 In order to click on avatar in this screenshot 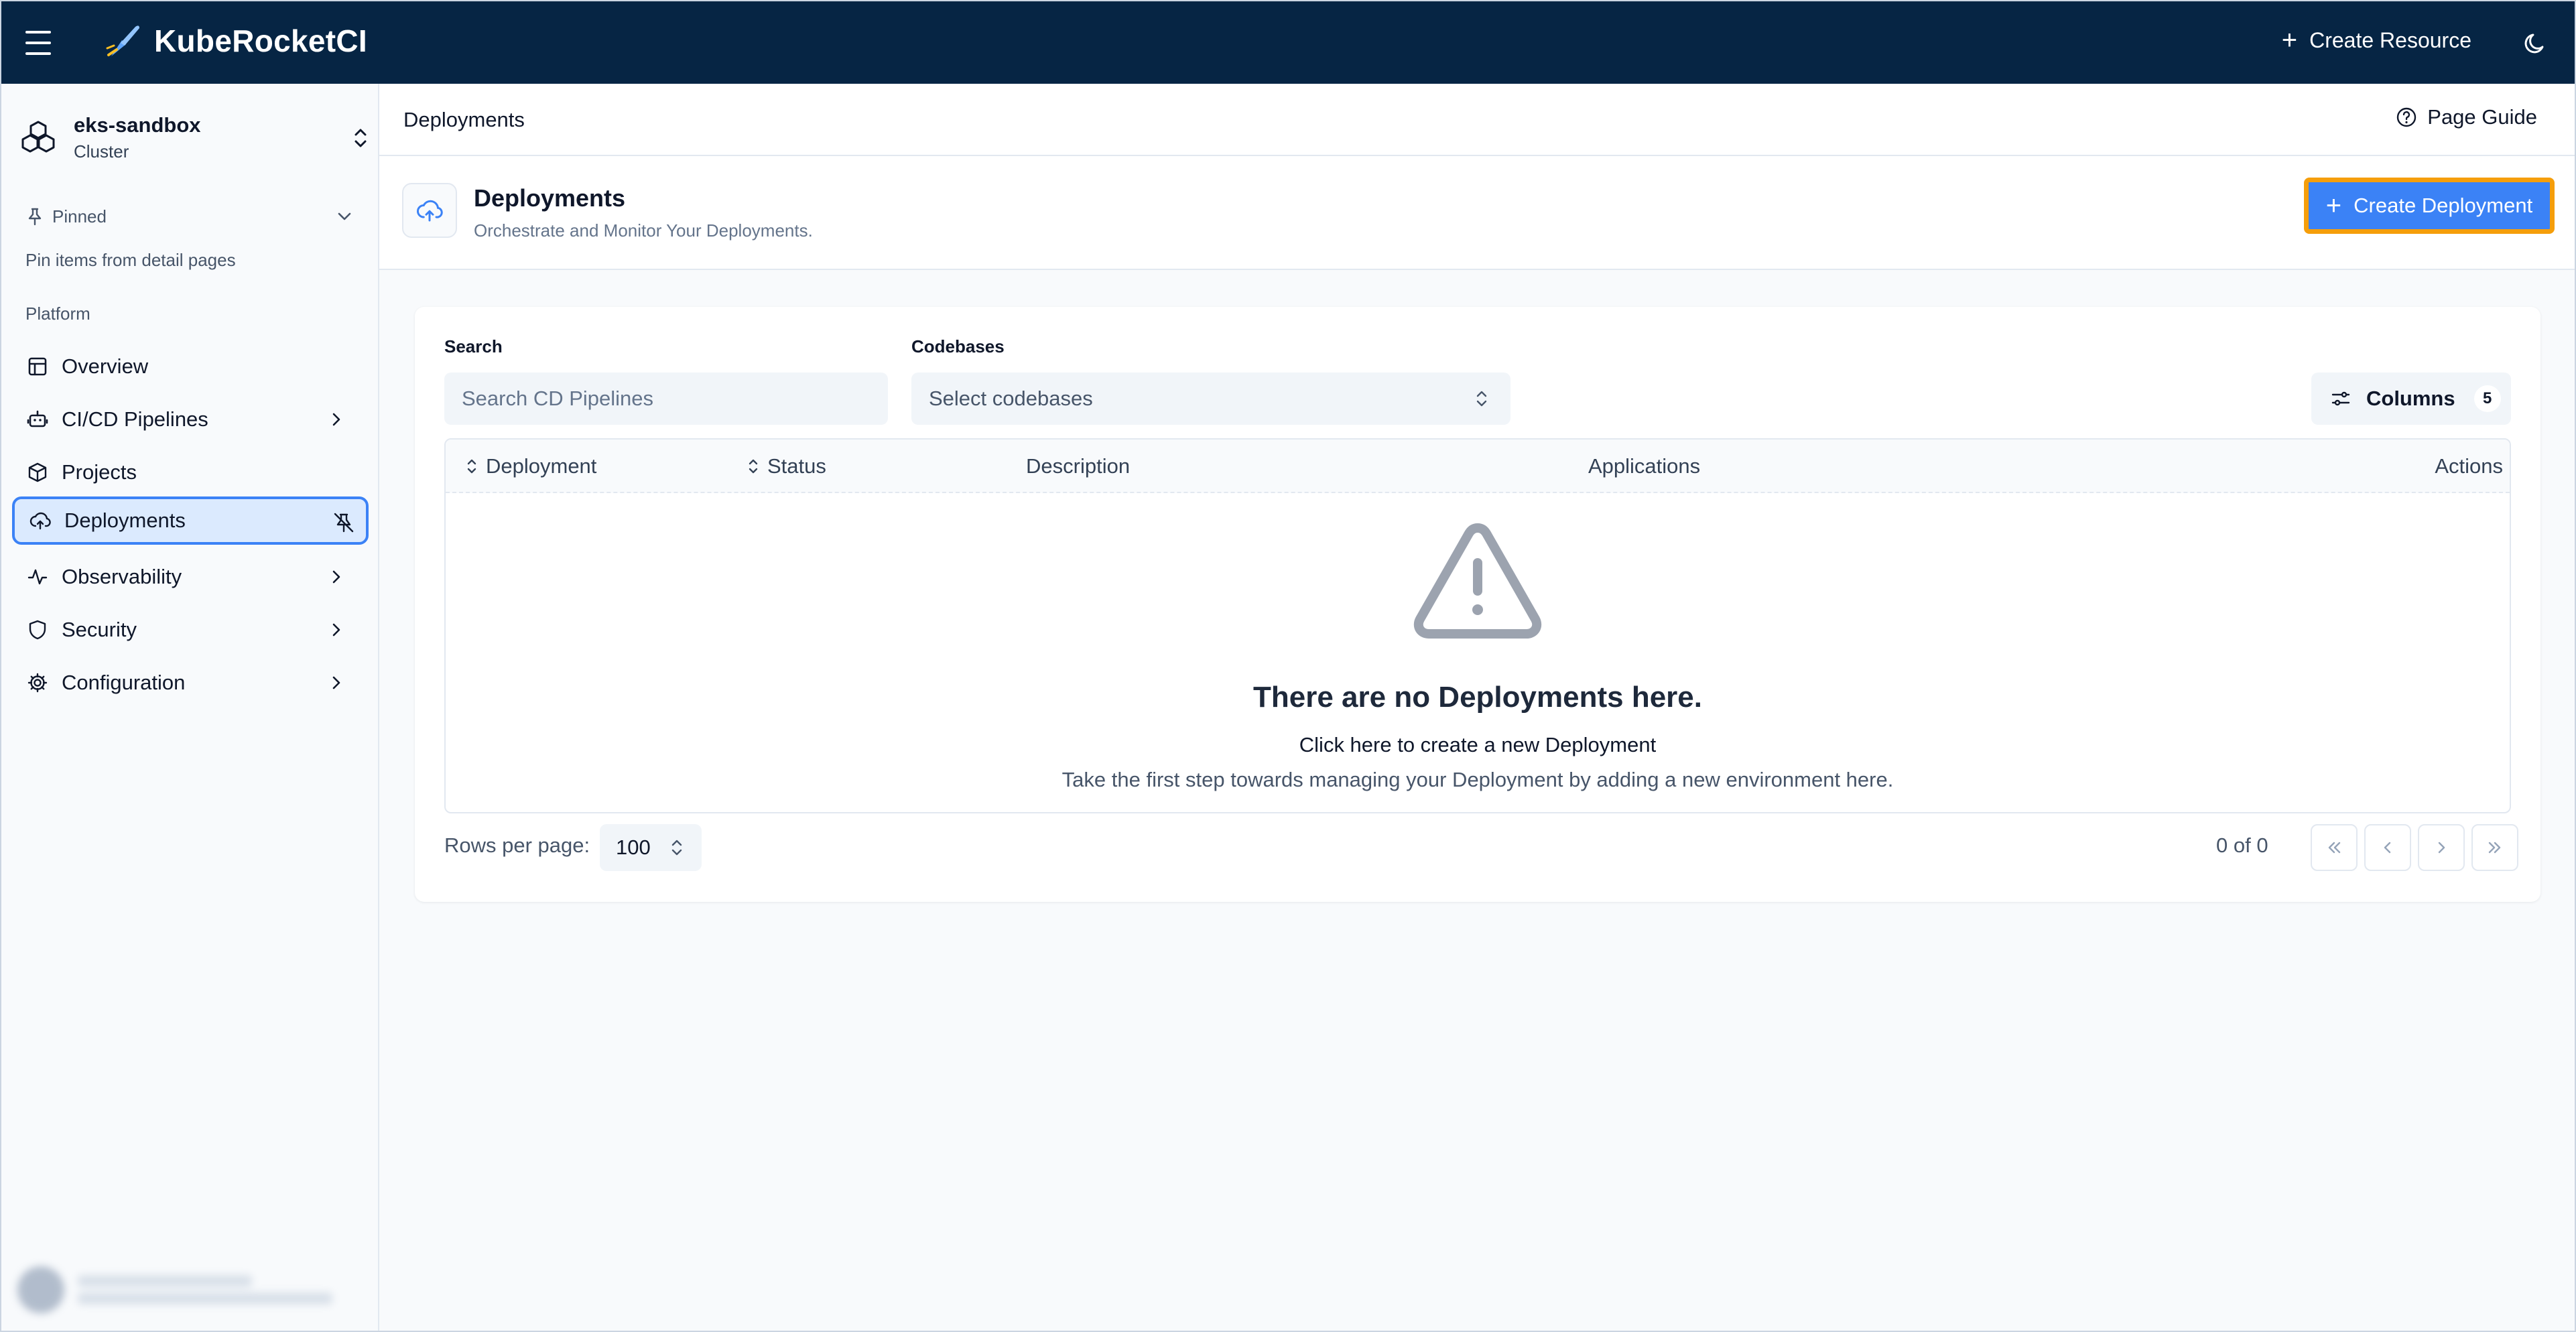, I will do `click(40, 1289)`.